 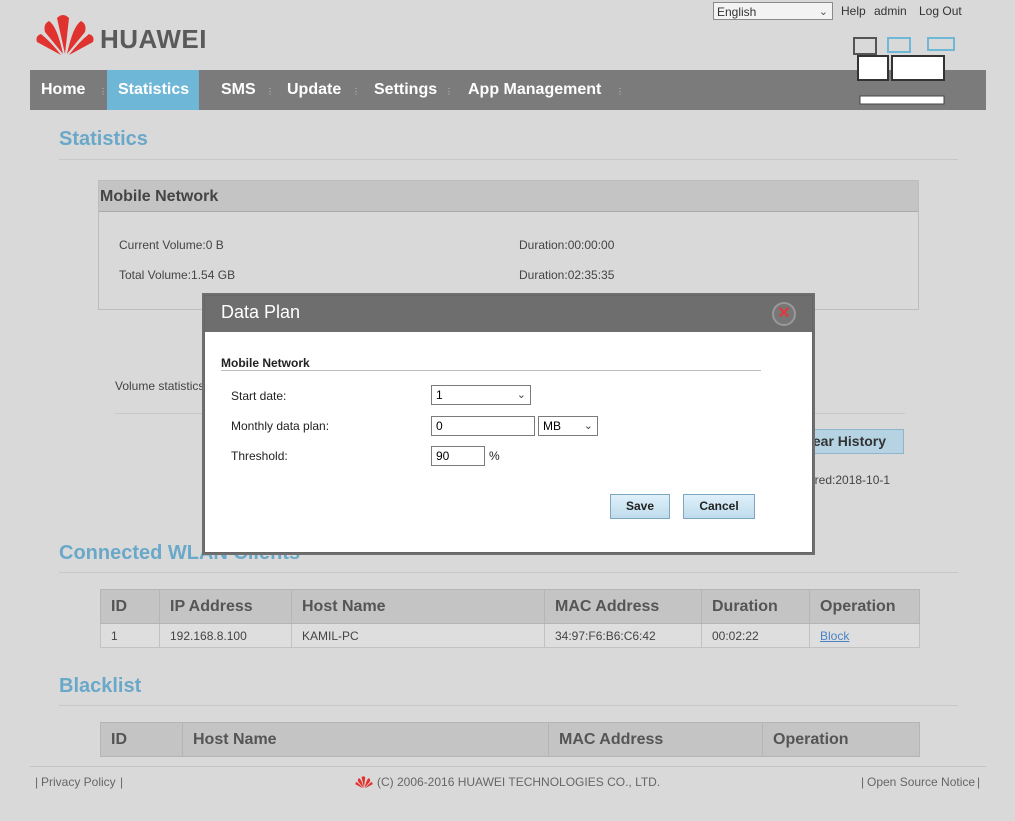 I want to click on clear-history-button: lear History, so click(x=852, y=441).